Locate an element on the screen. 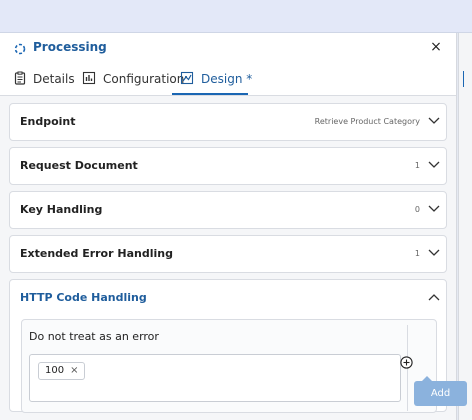 The height and width of the screenshot is (420, 472). section-value: 0 is located at coordinates (417, 209).